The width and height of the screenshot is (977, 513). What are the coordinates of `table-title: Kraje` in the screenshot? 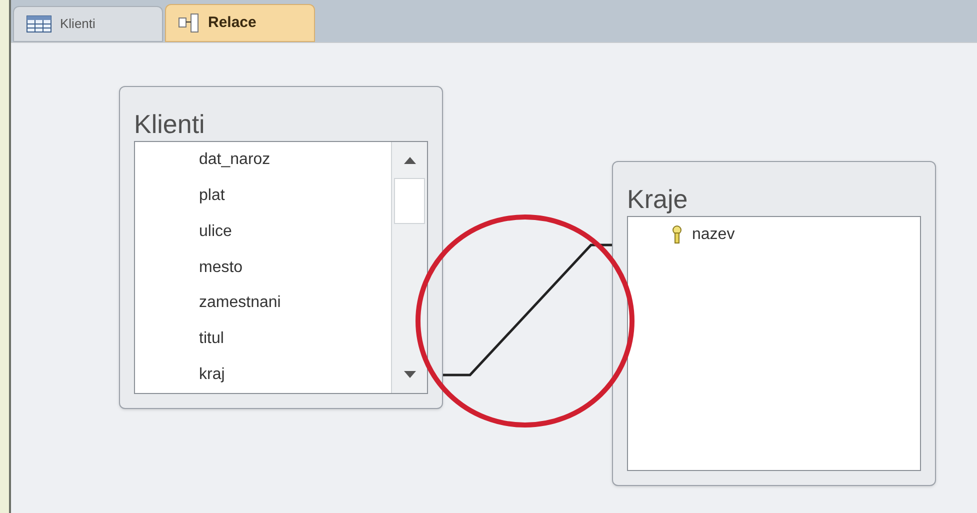 It's located at (658, 199).